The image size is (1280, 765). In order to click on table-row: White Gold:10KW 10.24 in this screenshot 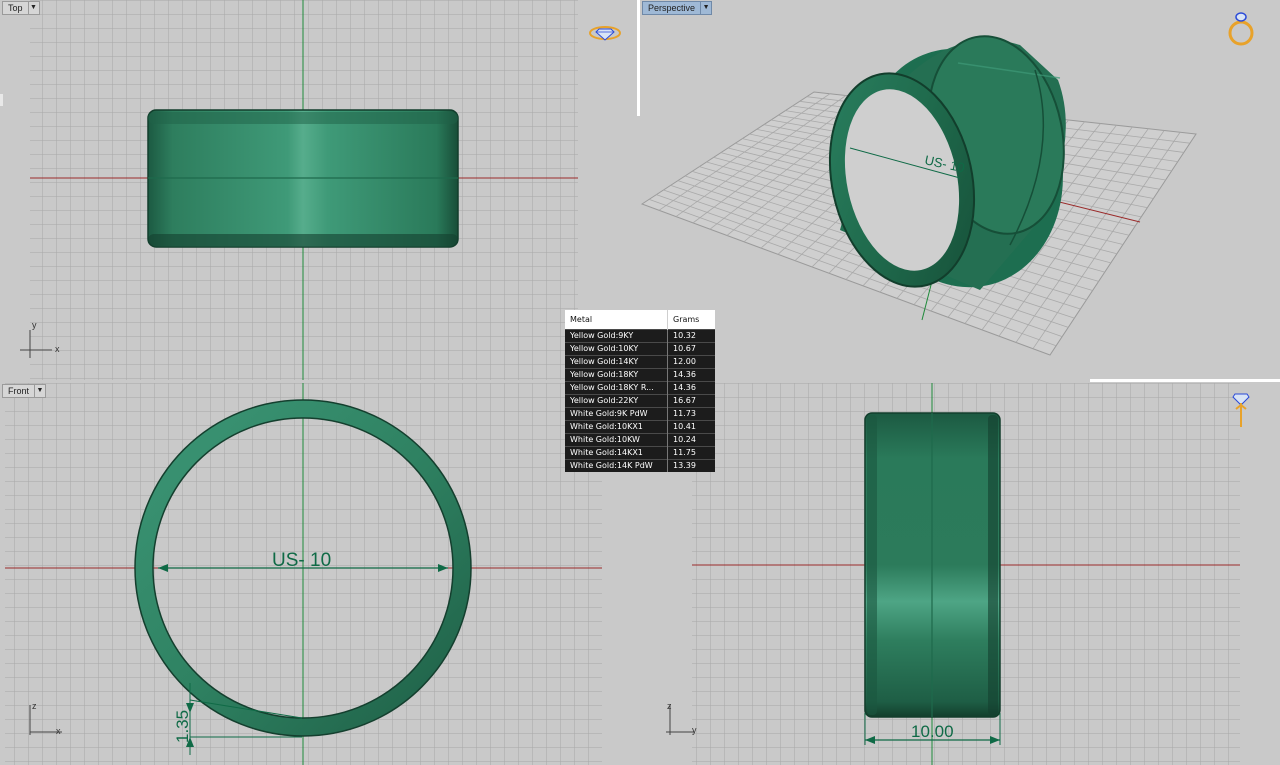, I will do `click(640, 440)`.